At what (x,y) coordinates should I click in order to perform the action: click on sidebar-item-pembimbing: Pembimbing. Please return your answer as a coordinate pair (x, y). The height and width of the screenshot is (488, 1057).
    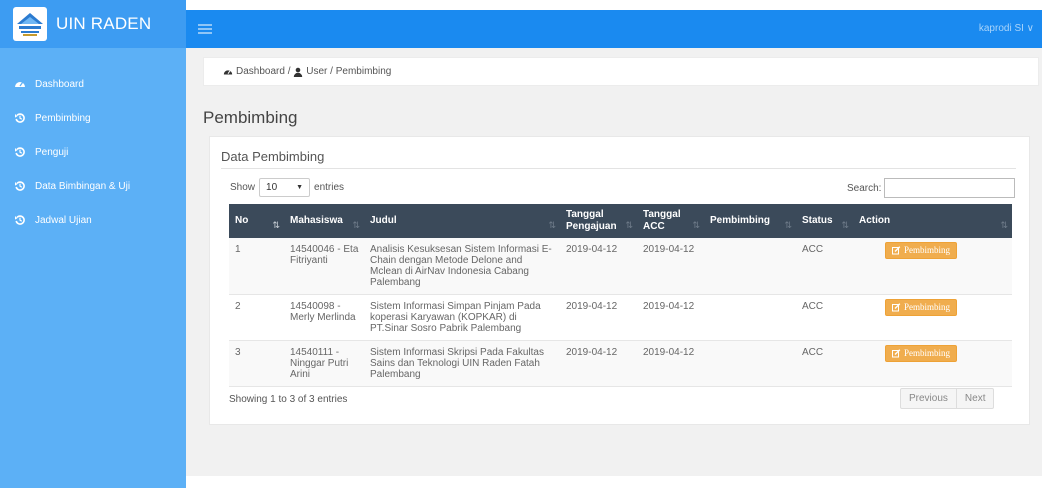
    Looking at the image, I should click on (93, 118).